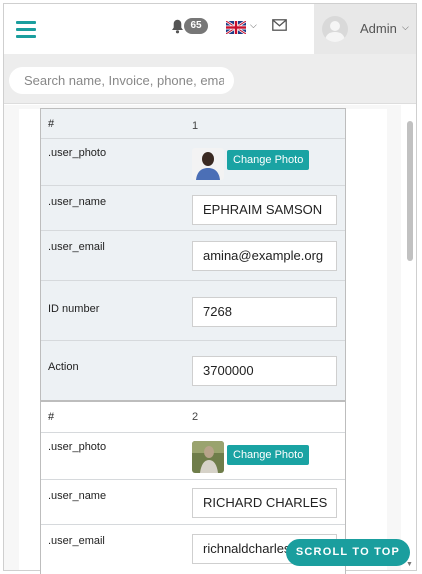  Describe the element at coordinates (264, 503) in the screenshot. I see `user-name-field: RICHARD CHARLES` at that location.